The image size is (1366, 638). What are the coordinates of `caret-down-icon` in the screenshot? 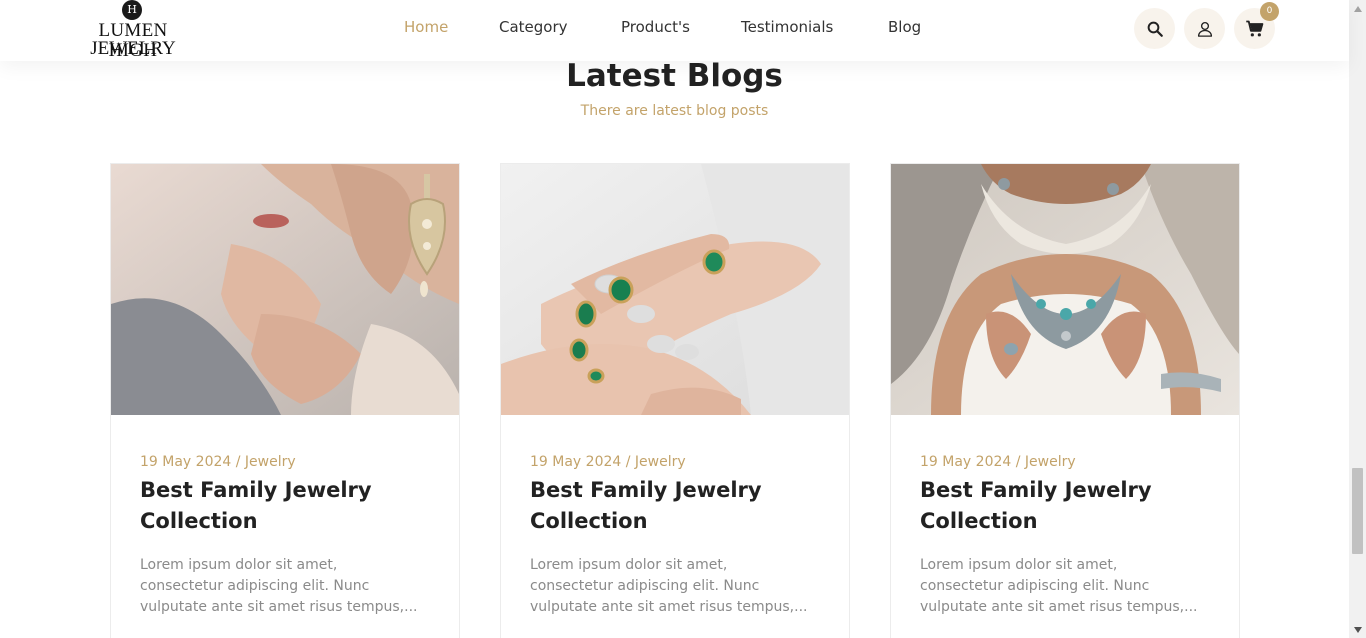 It's located at (1357, 629).